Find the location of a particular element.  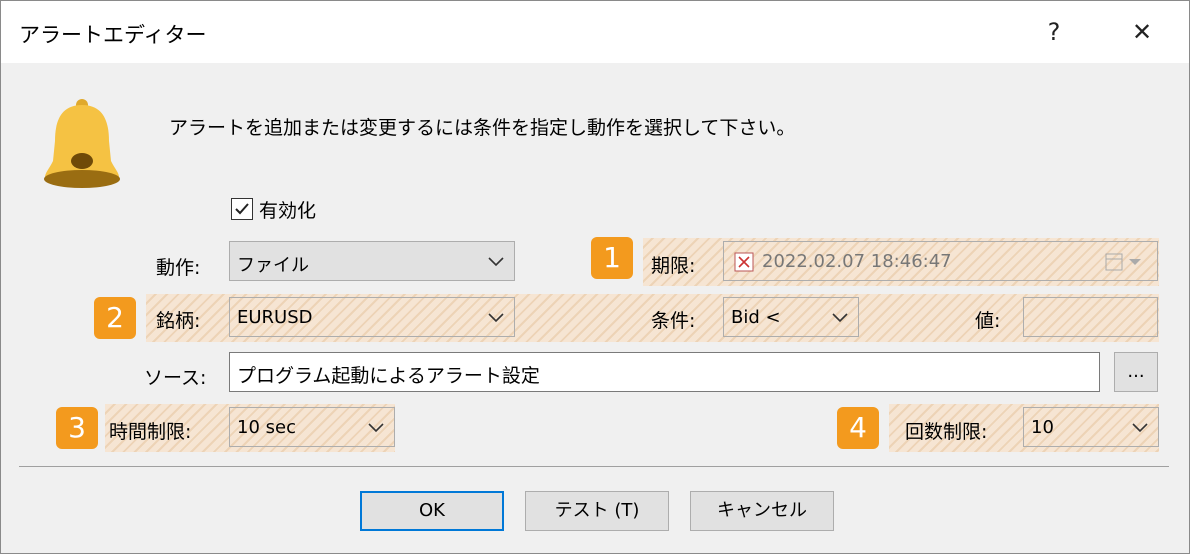

count-limit-select: 10 is located at coordinates (1091, 427).